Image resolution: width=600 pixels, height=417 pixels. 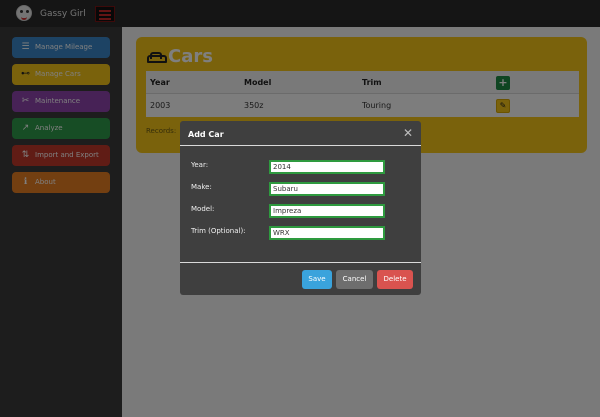 What do you see at coordinates (203, 209) in the screenshot?
I see `model-label: Model:` at bounding box center [203, 209].